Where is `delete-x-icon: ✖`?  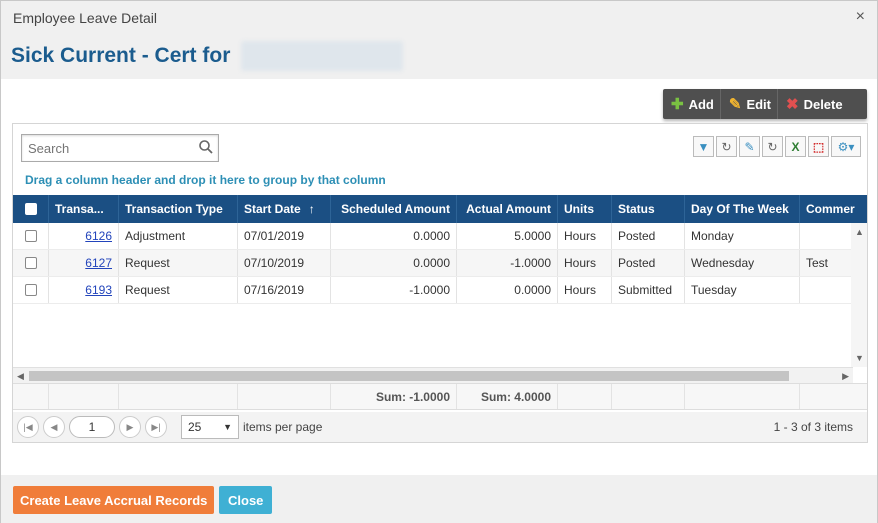 delete-x-icon: ✖ is located at coordinates (792, 104).